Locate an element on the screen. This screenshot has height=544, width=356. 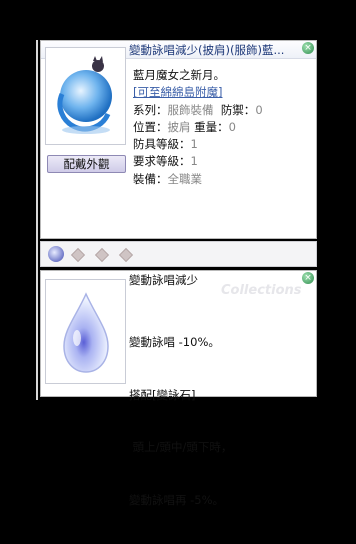
stat-row-required-level: 要求等級：1 is located at coordinates (165, 161).